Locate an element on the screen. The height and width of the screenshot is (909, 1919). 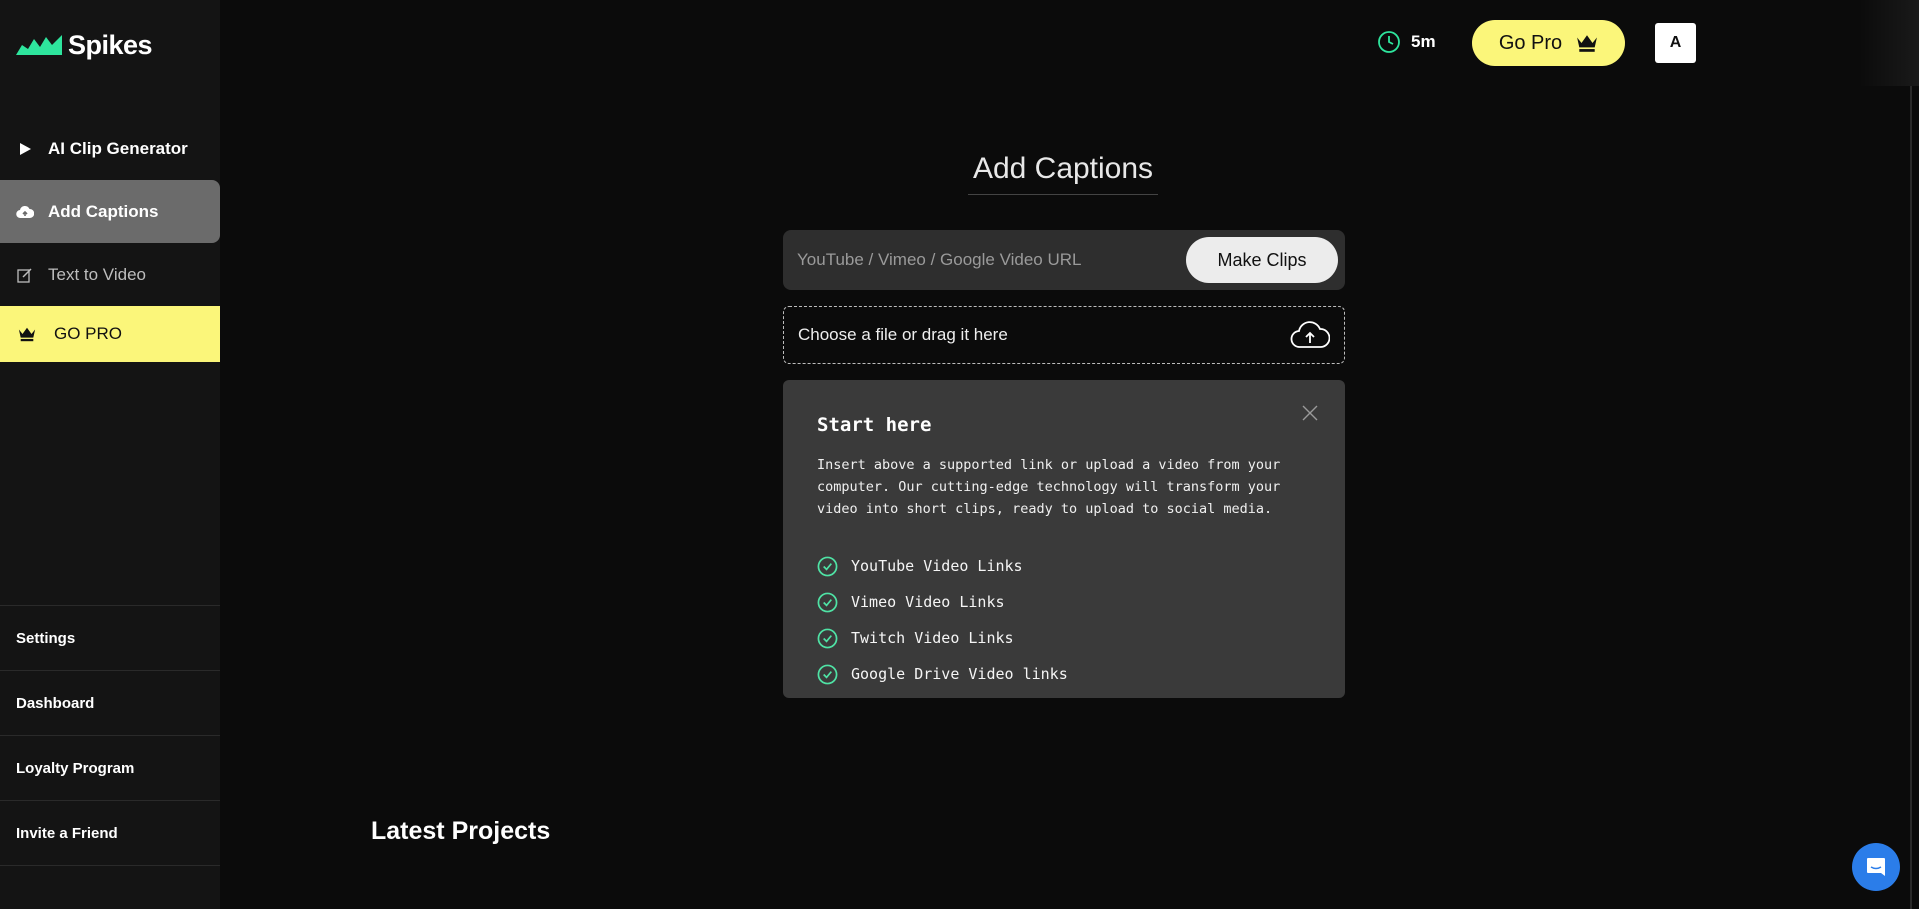
sidebar-item-add-captions: Add Captions is located at coordinates (110, 211).